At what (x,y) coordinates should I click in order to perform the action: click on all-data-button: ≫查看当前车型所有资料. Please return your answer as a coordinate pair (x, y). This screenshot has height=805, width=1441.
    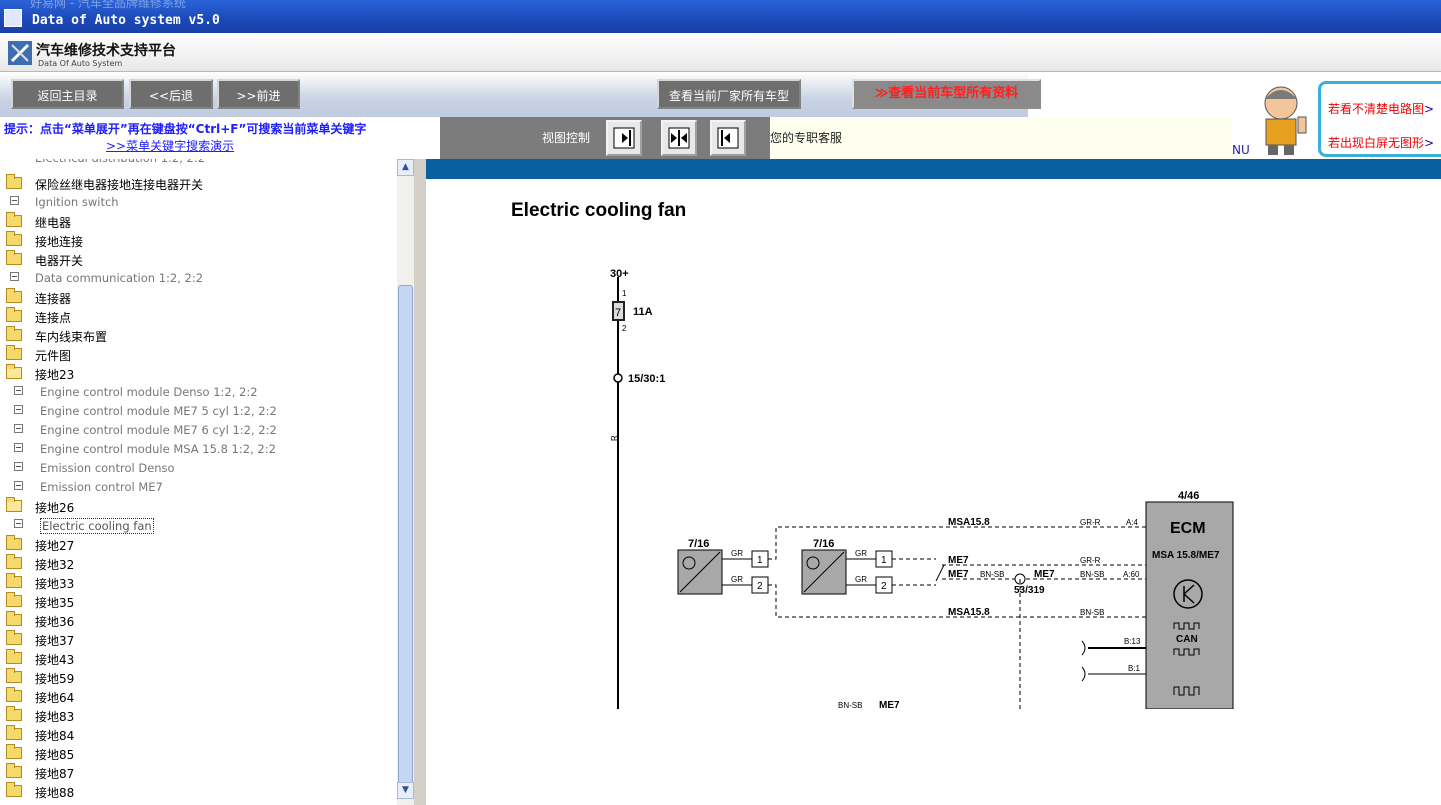
    Looking at the image, I should click on (946, 94).